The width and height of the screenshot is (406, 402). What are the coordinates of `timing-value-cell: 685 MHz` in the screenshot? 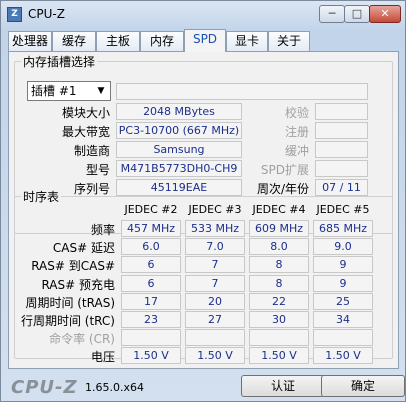 It's located at (343, 228).